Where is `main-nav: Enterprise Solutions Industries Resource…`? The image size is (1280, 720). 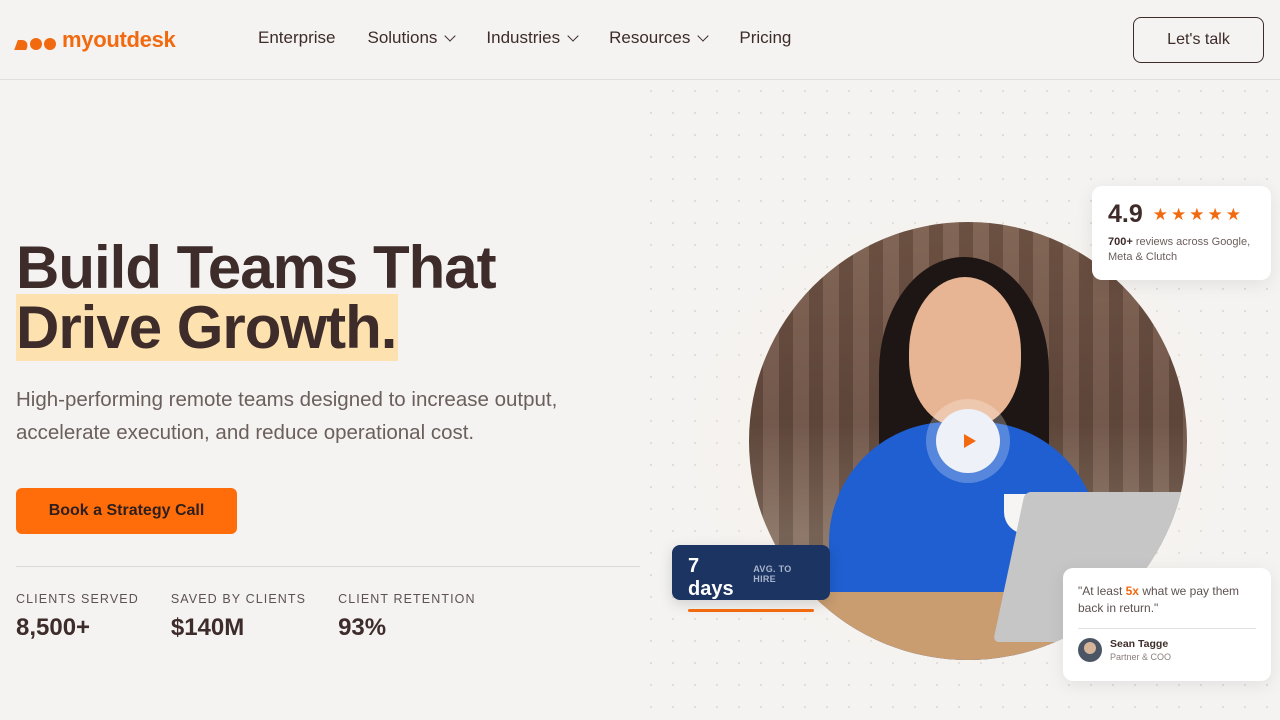
main-nav: Enterprise Solutions Industries Resource… is located at coordinates (540, 38).